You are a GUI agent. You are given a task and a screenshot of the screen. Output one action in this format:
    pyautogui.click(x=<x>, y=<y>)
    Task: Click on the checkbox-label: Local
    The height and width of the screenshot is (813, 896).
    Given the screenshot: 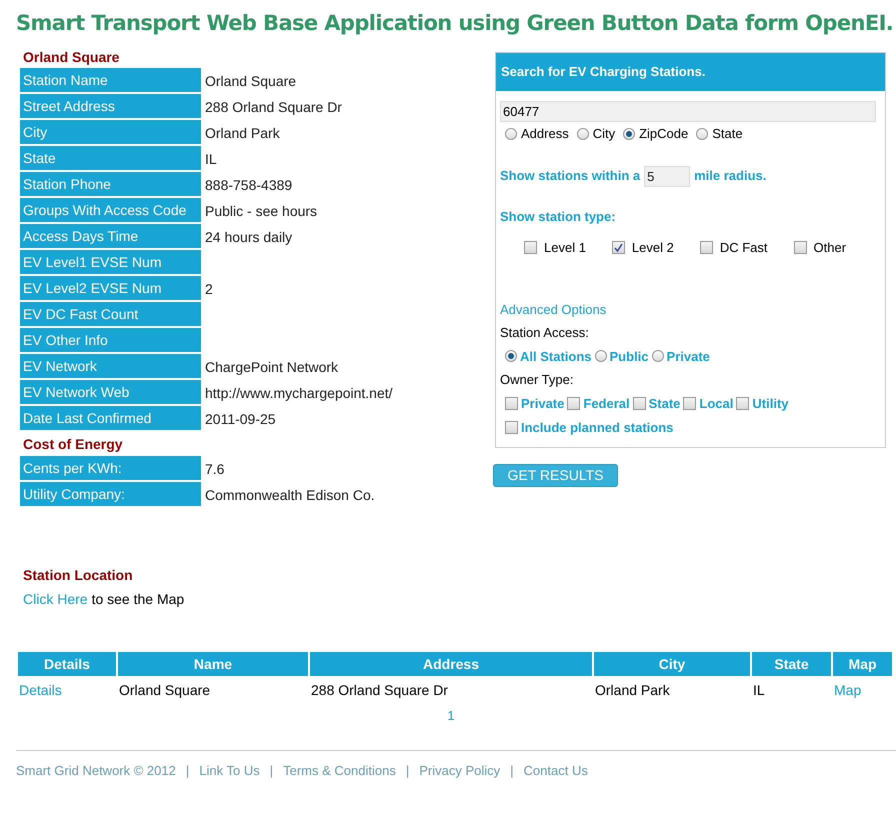 What is the action you would take?
    pyautogui.click(x=716, y=403)
    